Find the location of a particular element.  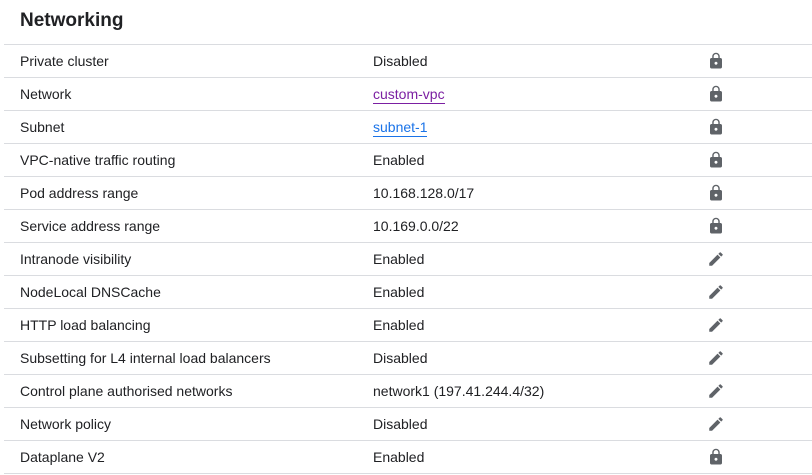

row-label: Network policy is located at coordinates (66, 424).